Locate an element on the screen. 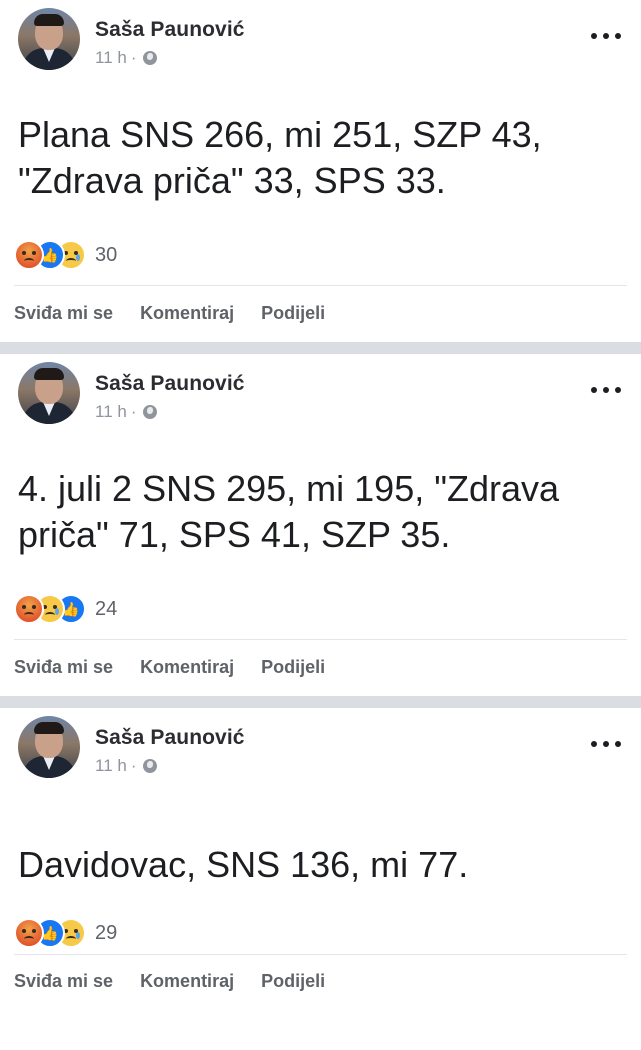 This screenshot has width=641, height=1050. reaction-count: 29 is located at coordinates (106, 933).